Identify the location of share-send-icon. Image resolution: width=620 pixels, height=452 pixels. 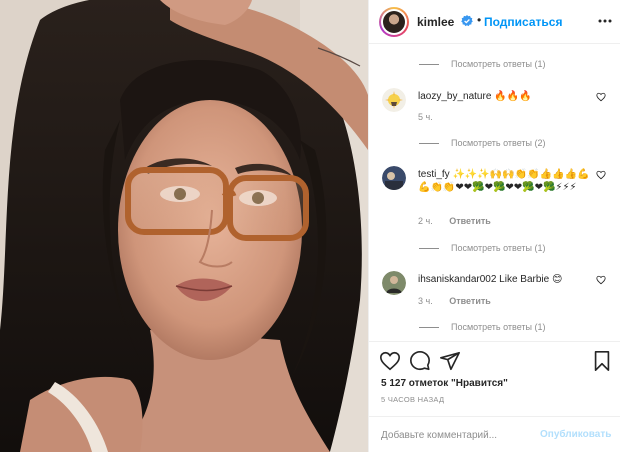
(450, 361).